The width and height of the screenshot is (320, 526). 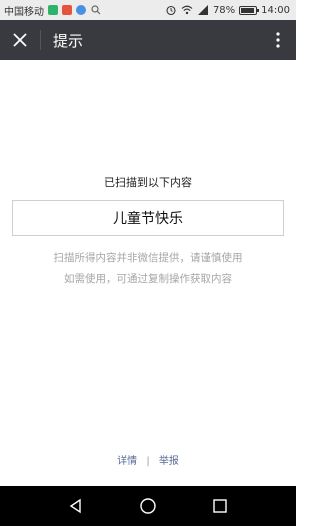 What do you see at coordinates (148, 10) in the screenshot?
I see `status-bar: 中国移动 78% 14:00` at bounding box center [148, 10].